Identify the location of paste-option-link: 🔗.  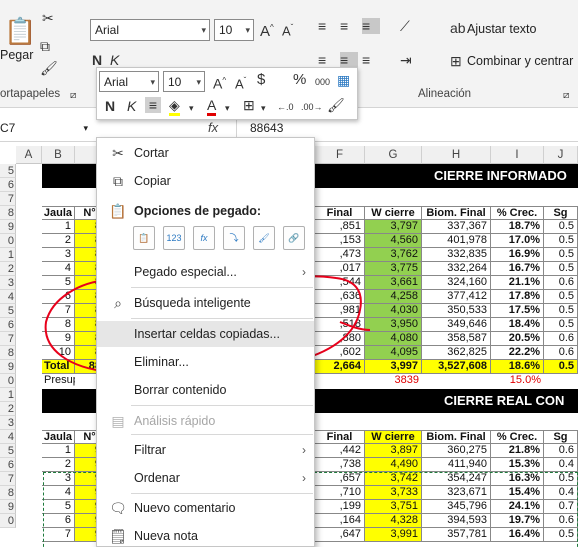
(294, 238).